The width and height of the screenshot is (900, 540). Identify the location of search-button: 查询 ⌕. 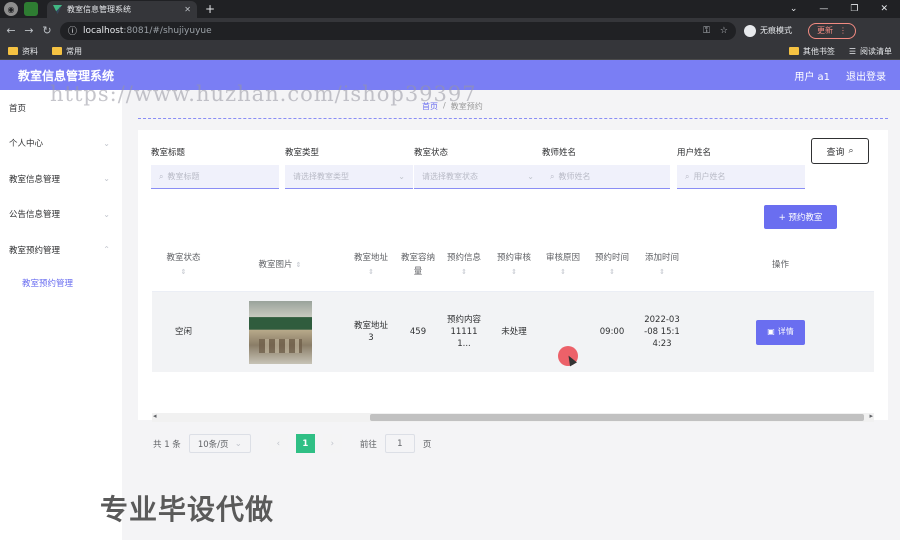
(840, 151).